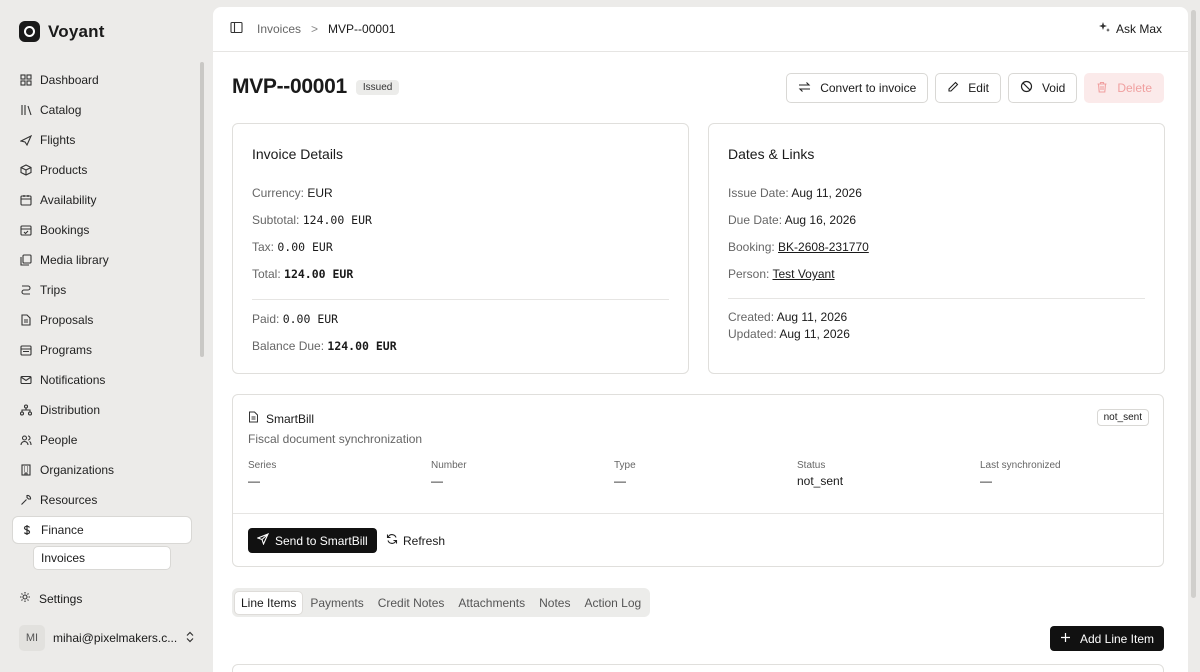 This screenshot has width=1200, height=672. Describe the element at coordinates (1065, 639) in the screenshot. I see `plus-icon` at that location.